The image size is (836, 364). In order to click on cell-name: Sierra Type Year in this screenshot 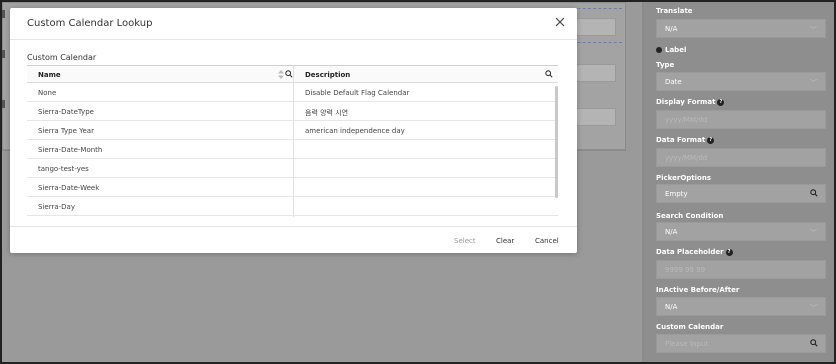, I will do `click(66, 131)`.